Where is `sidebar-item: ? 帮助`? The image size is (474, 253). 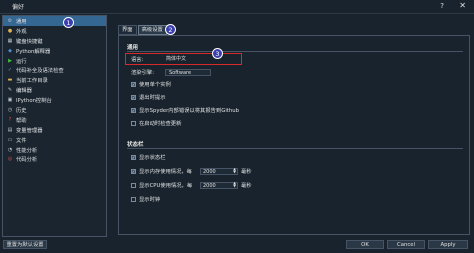
sidebar-item: ? 帮助 is located at coordinates (54, 120).